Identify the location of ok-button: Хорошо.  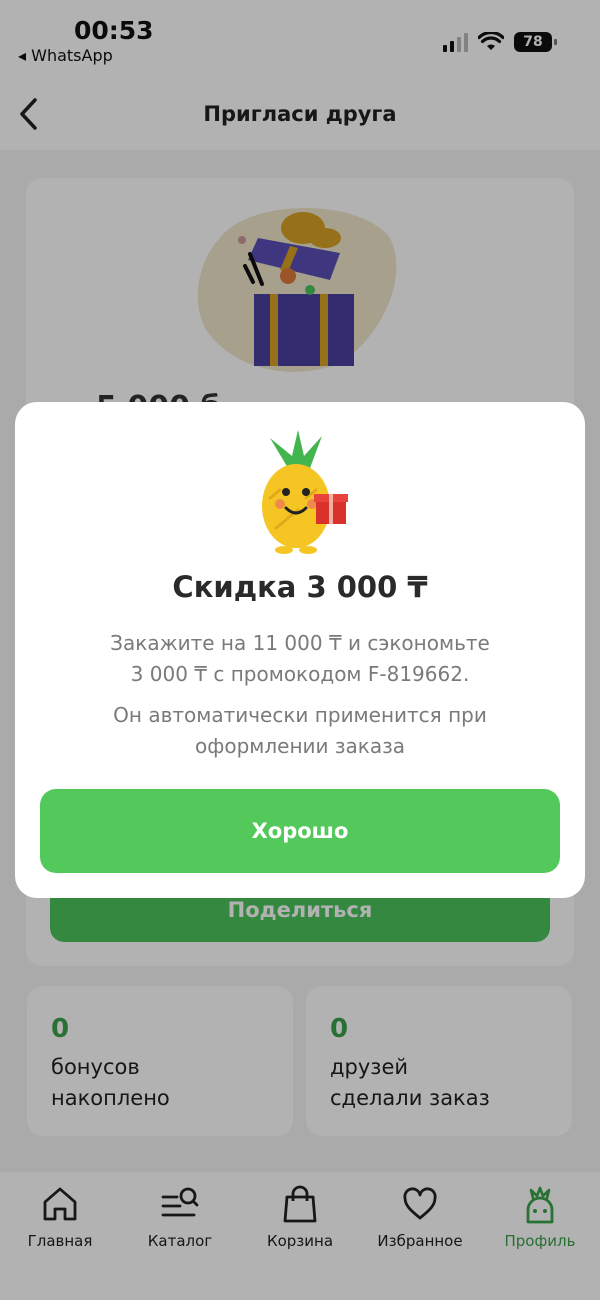
(300, 831).